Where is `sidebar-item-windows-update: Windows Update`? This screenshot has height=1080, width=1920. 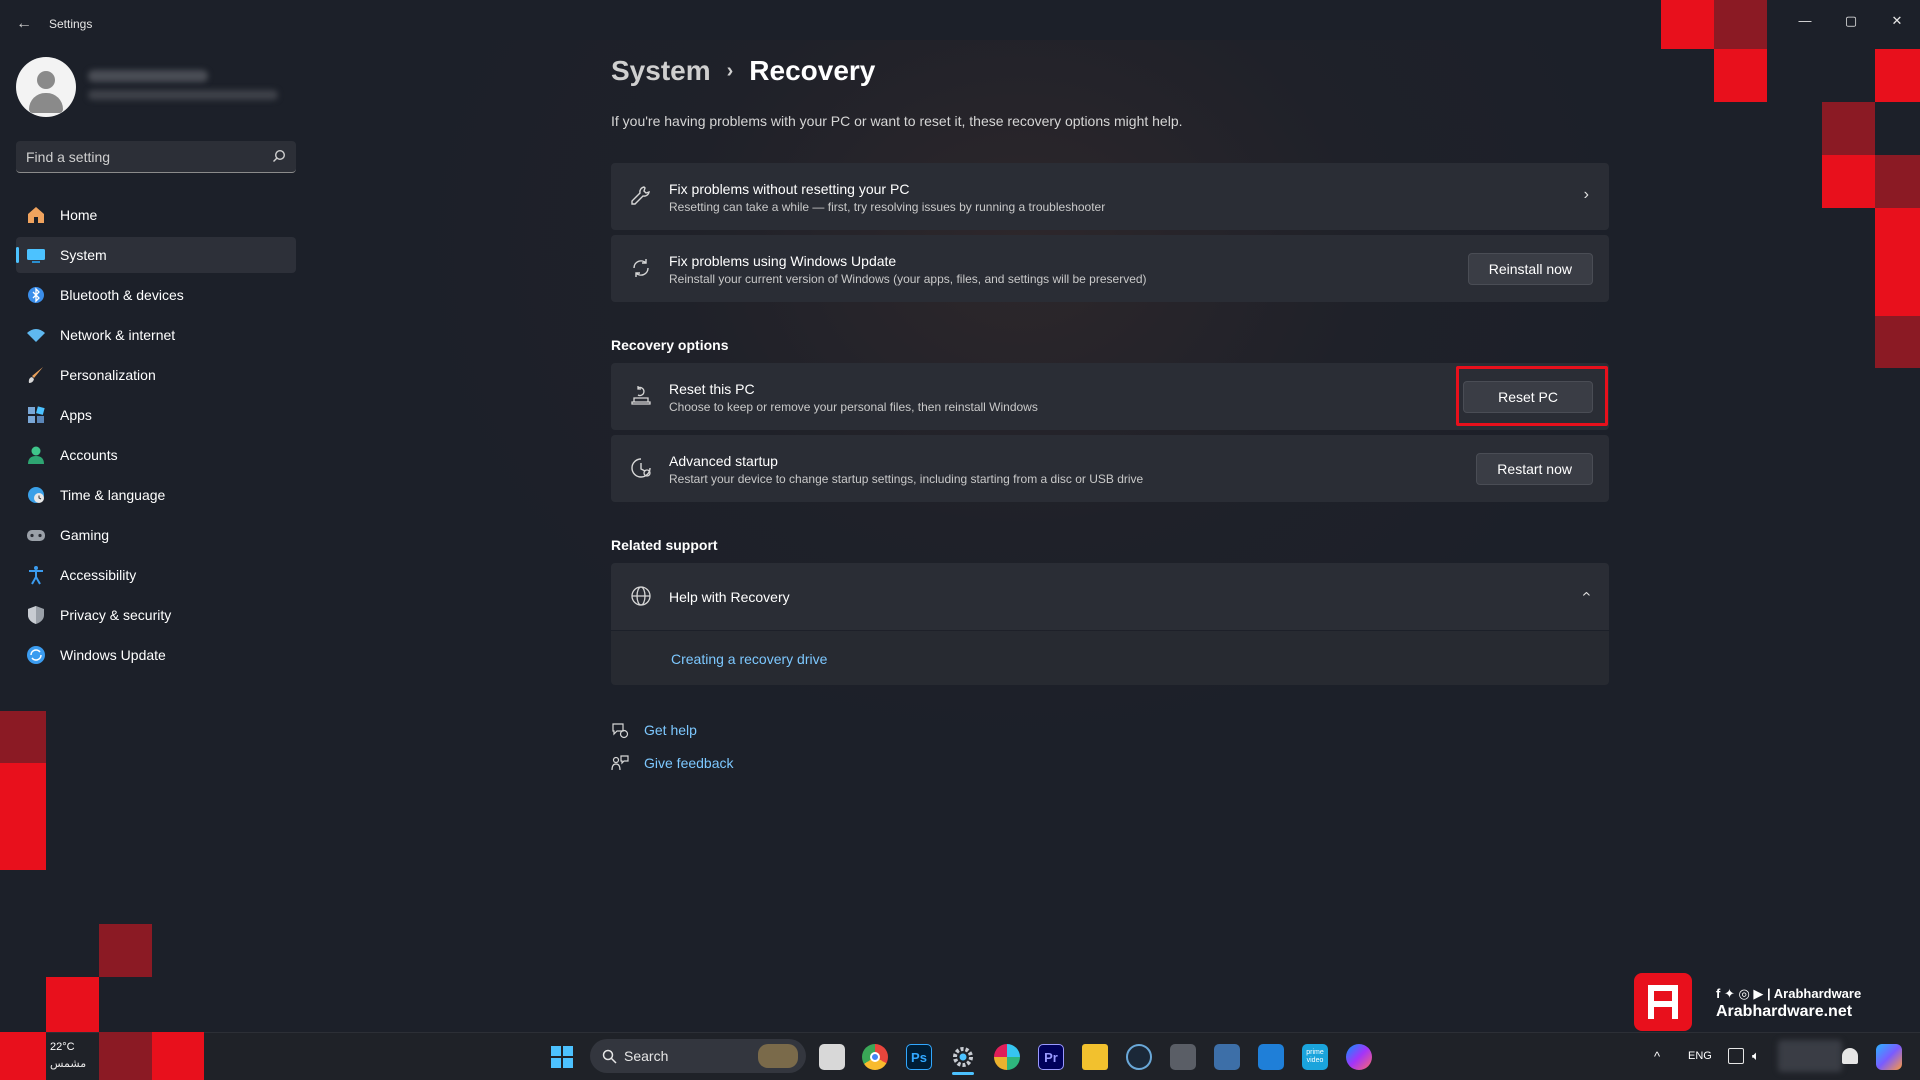
sidebar-item-windows-update: Windows Update is located at coordinates (156, 655).